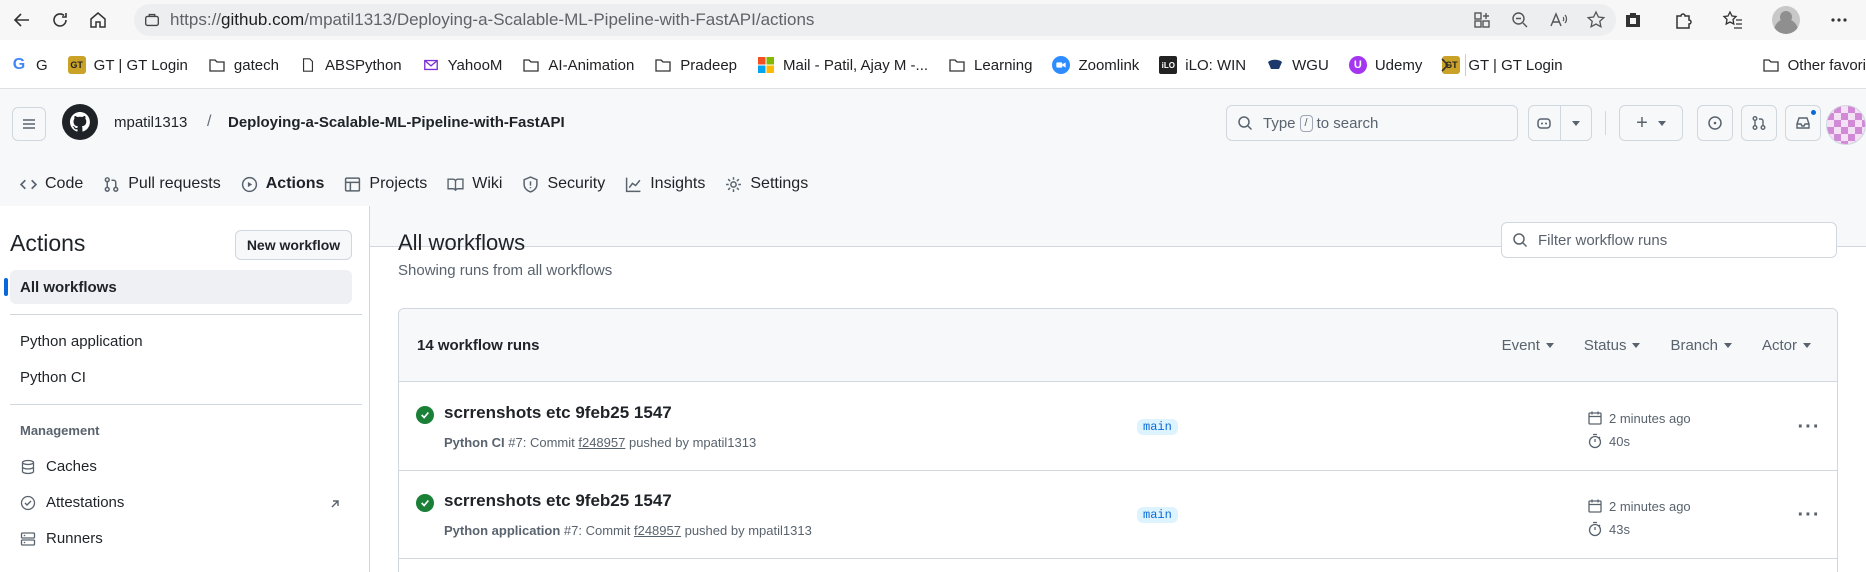 The width and height of the screenshot is (1866, 572). What do you see at coordinates (578, 65) in the screenshot?
I see `bookmark-ai-animation: AI-Animation` at bounding box center [578, 65].